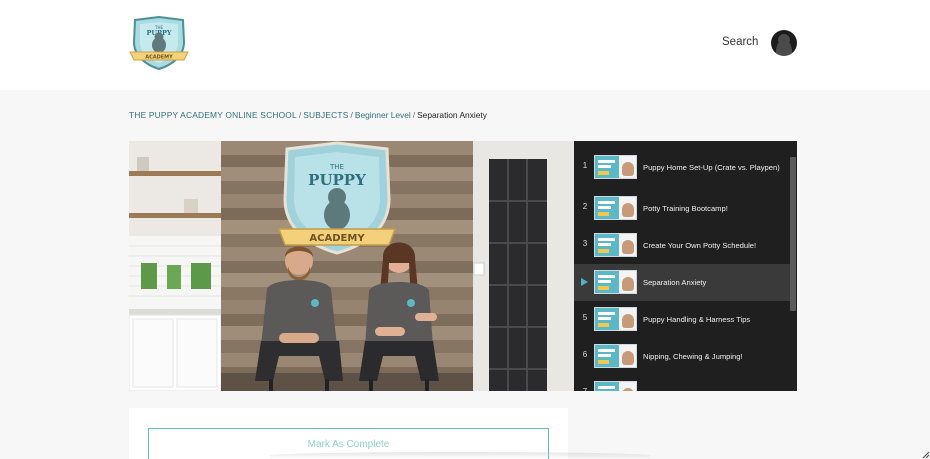 This screenshot has height=459, width=930. Describe the element at coordinates (685, 208) in the screenshot. I see `playlist-item-title: Potty Training Bootcamp!` at that location.